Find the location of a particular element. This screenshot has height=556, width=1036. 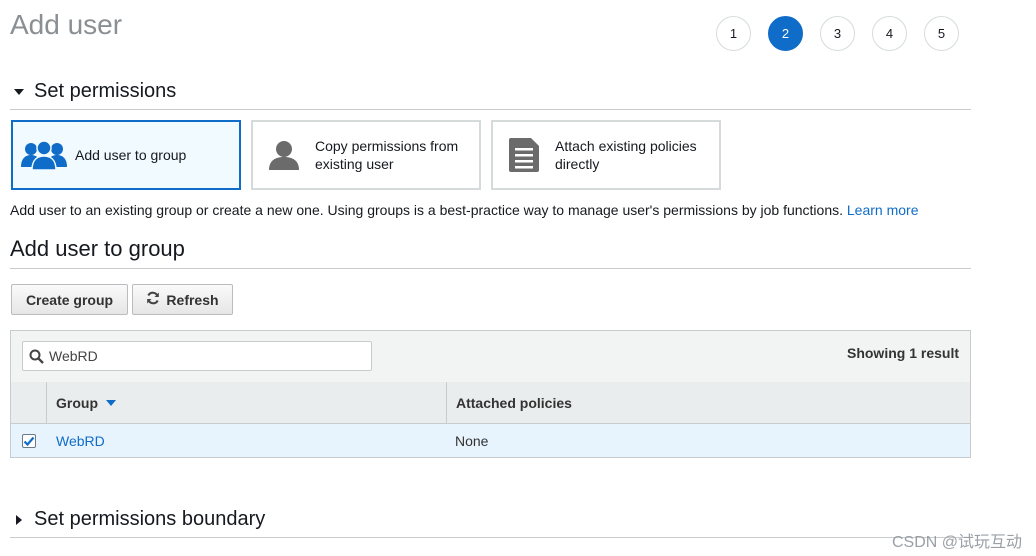

step-2-active: 2 is located at coordinates (785, 33).